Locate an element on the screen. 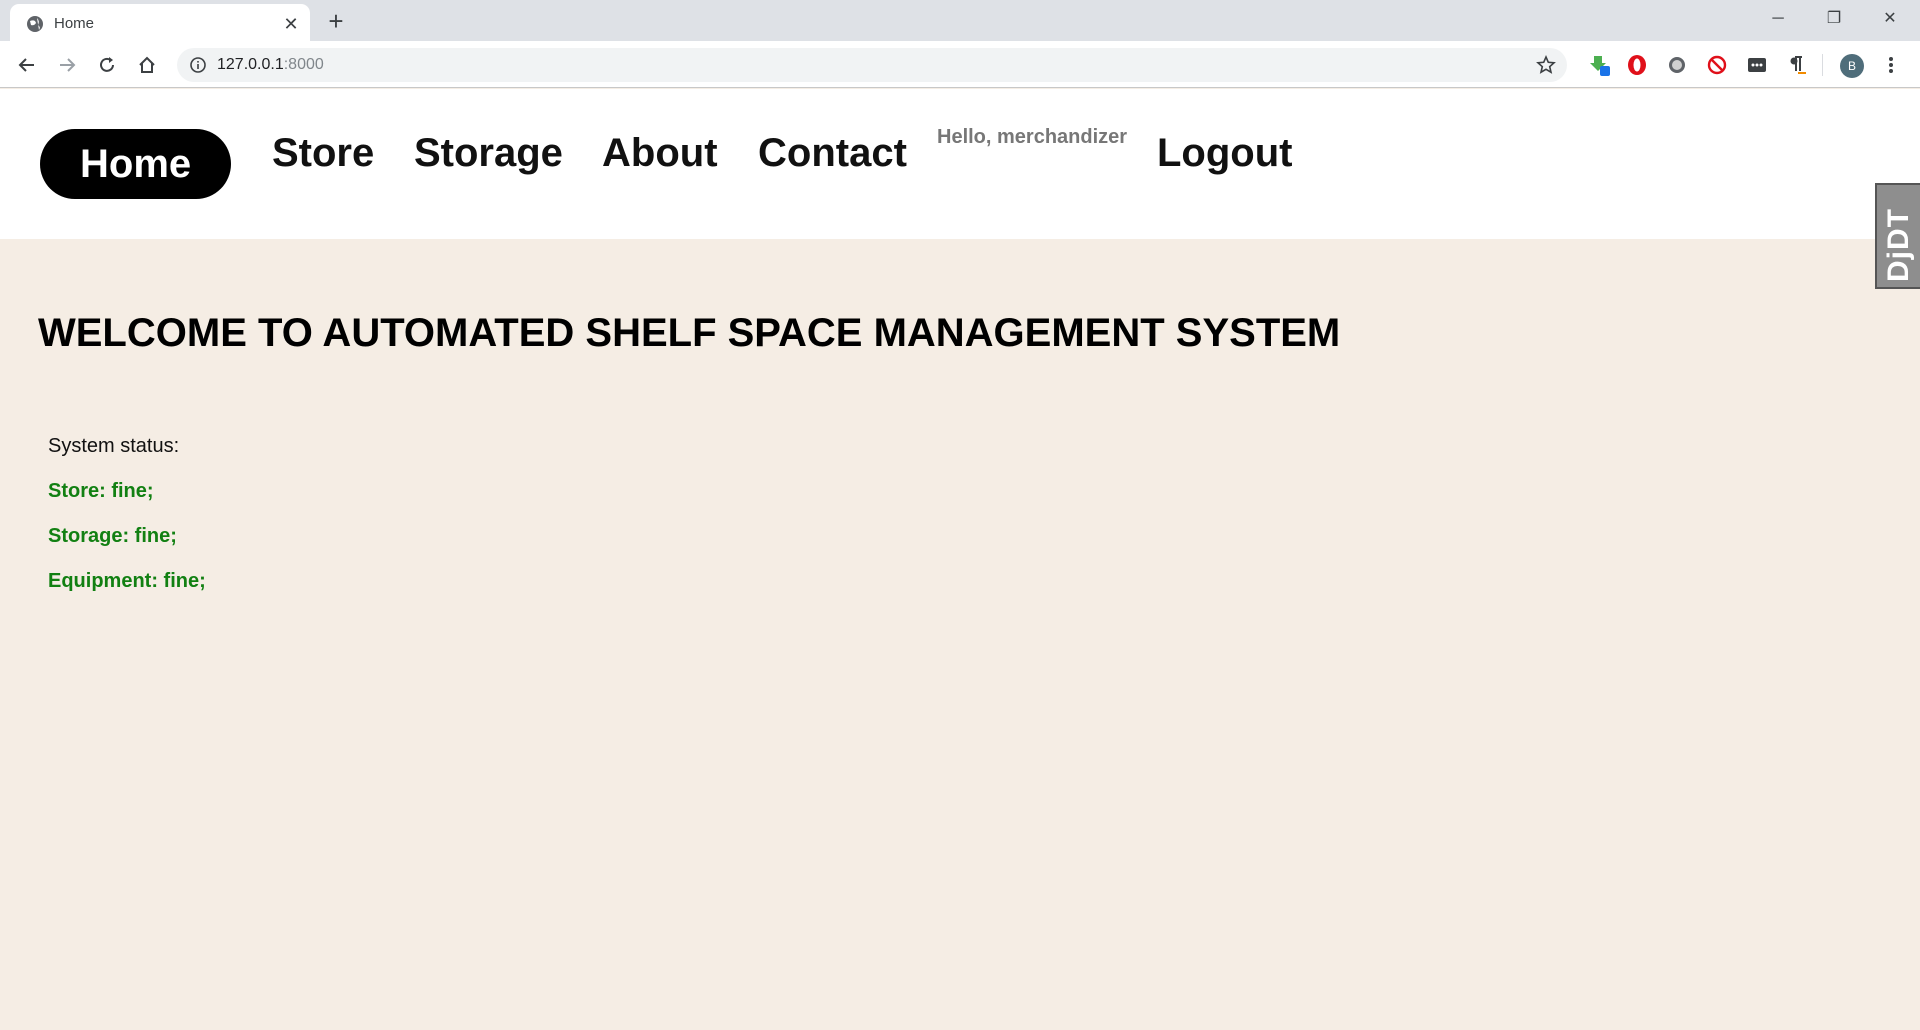  new-tab-button: + is located at coordinates (336, 22).